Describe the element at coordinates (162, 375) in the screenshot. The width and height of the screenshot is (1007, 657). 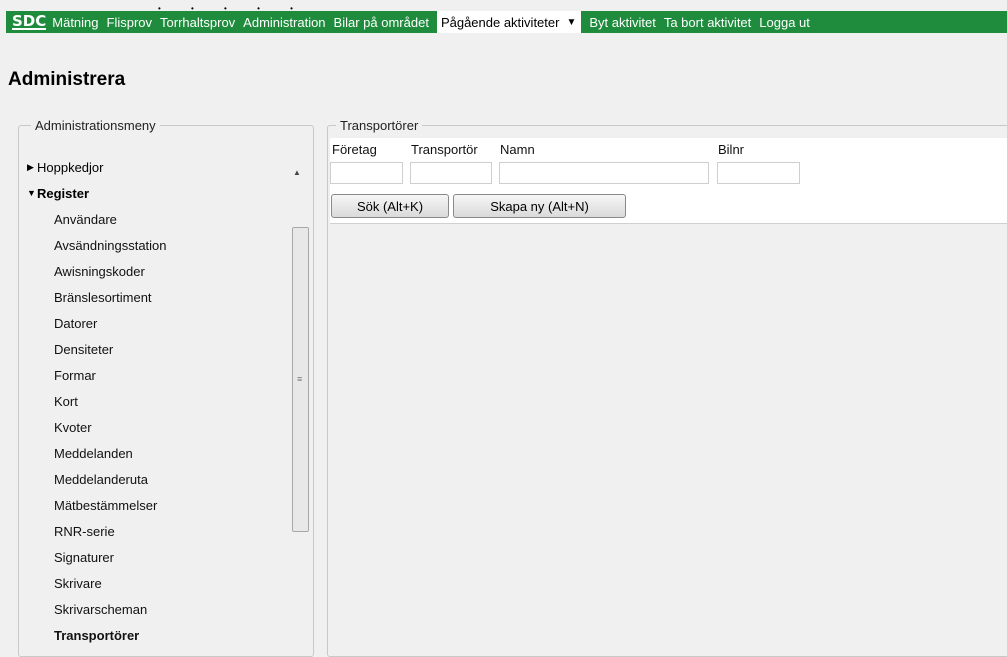
I see `menu-item-formar: Formar` at that location.